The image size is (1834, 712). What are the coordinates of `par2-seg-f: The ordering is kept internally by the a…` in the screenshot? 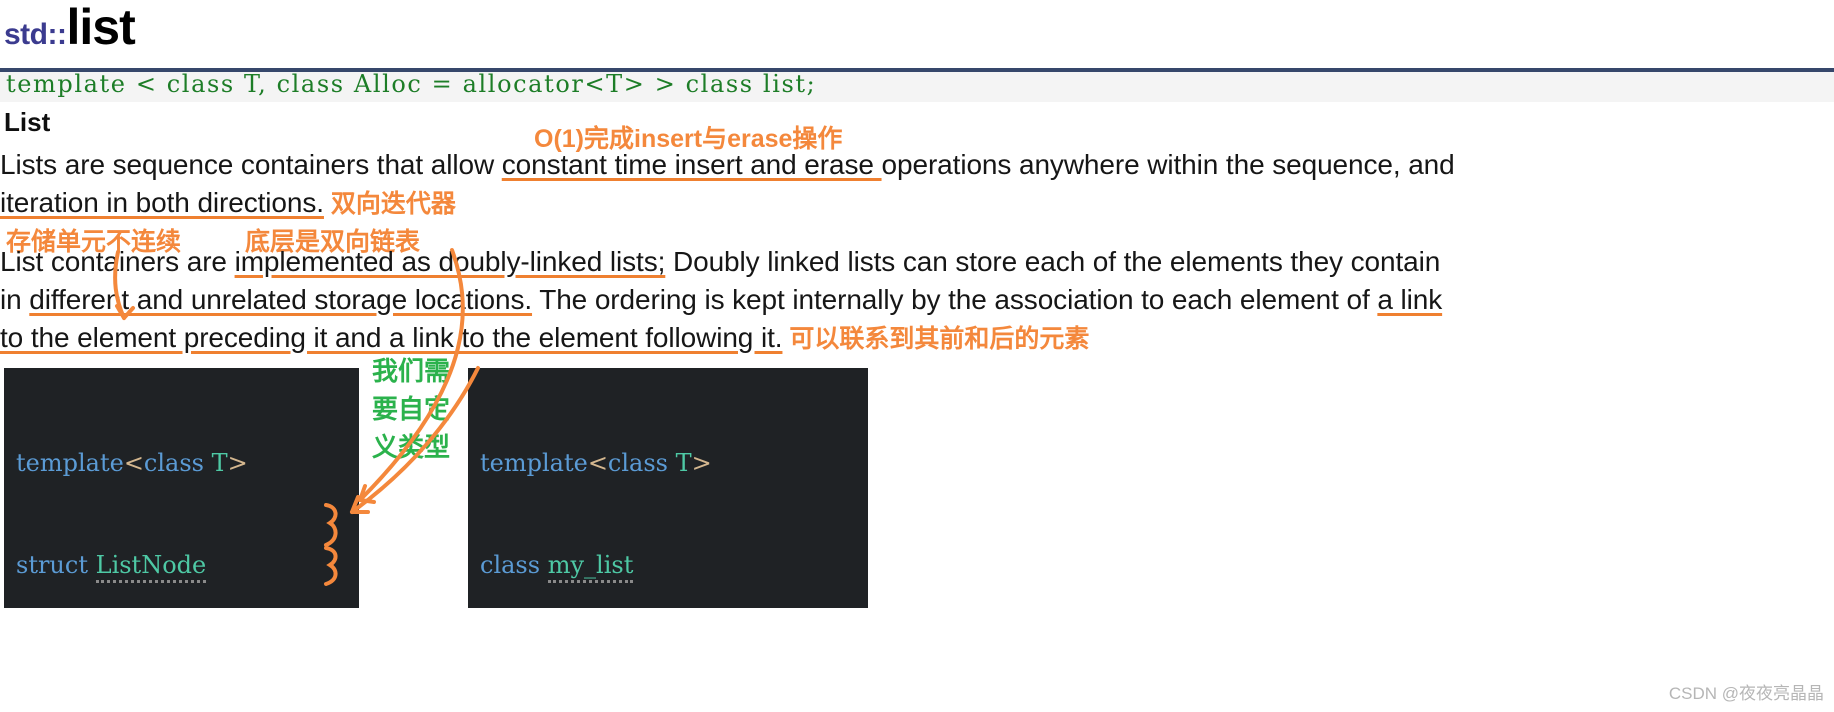 It's located at (955, 299).